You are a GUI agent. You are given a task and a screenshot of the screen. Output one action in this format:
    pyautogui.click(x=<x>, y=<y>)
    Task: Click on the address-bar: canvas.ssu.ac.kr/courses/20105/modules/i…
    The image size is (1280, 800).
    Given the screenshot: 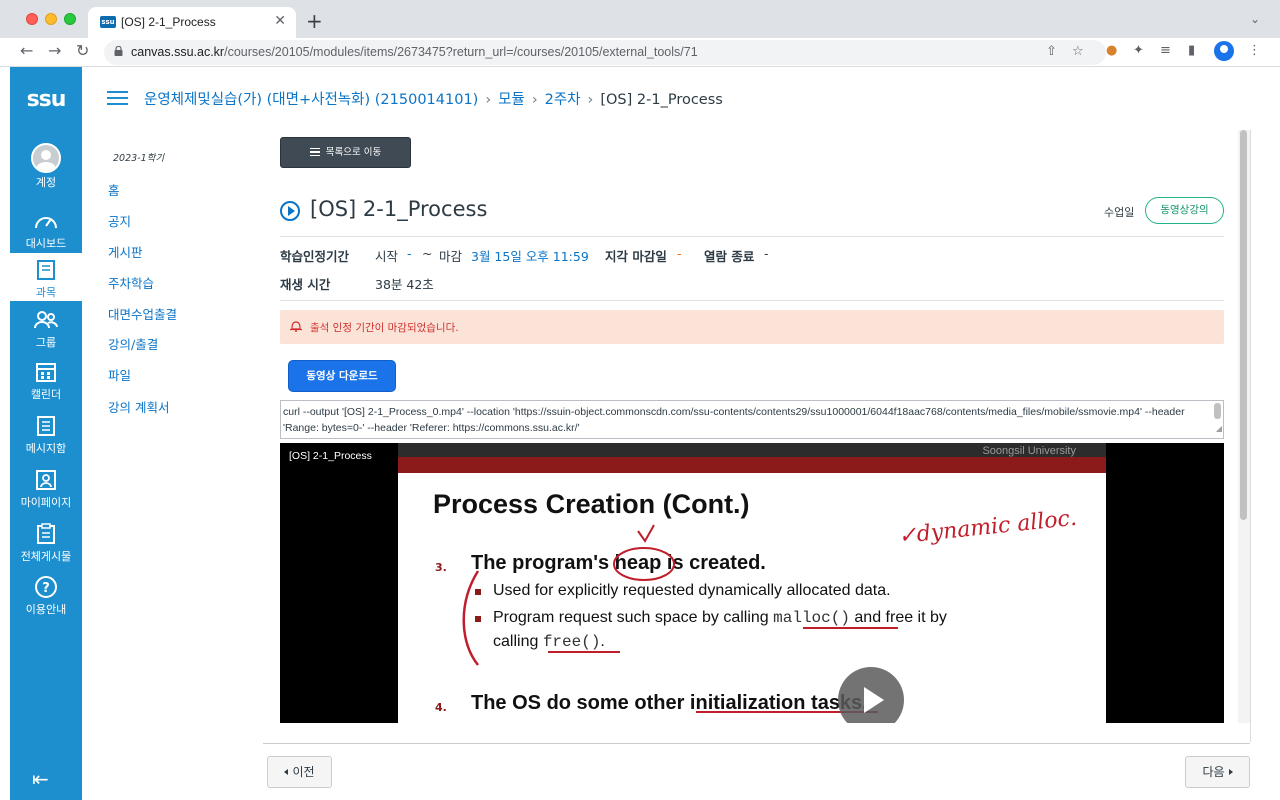 What is the action you would take?
    pyautogui.click(x=605, y=52)
    